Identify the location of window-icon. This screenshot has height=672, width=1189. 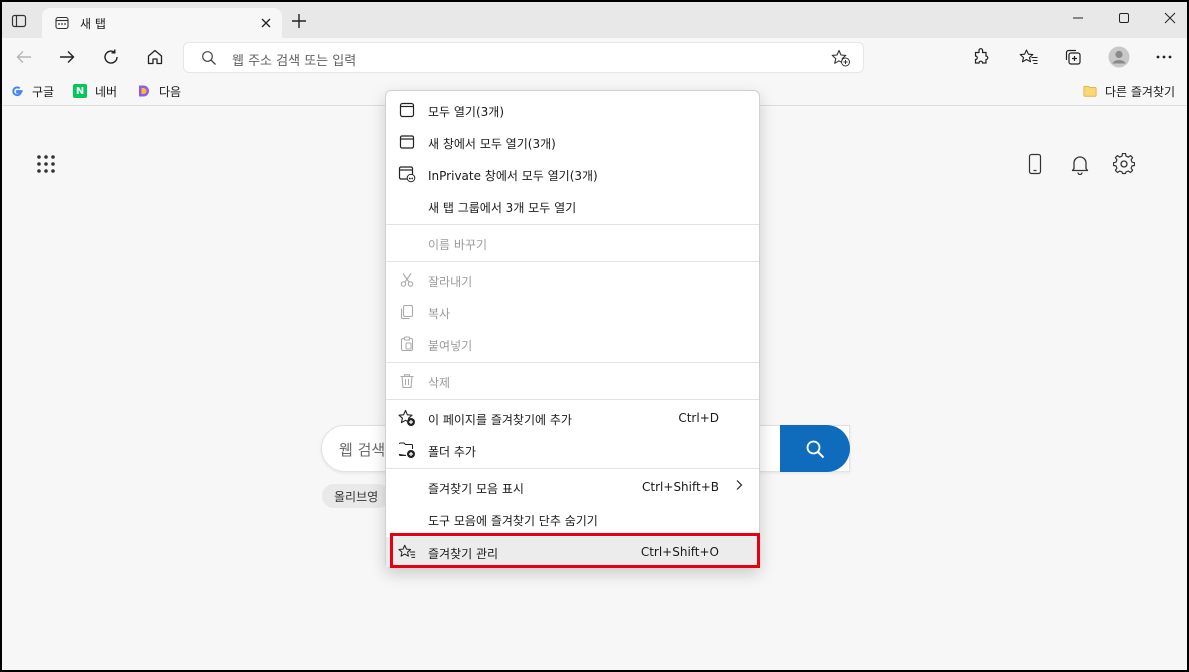
(407, 142).